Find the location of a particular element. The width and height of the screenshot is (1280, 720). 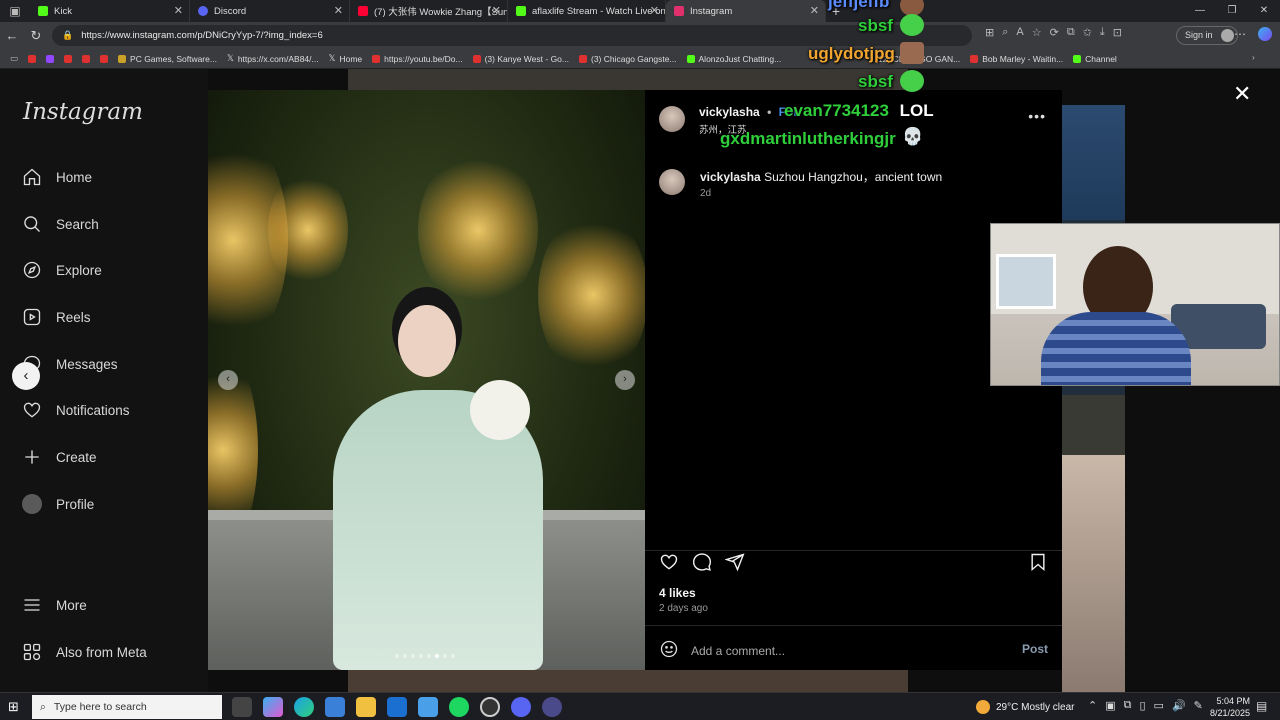

lock-icon: 🔒 is located at coordinates (67, 35).